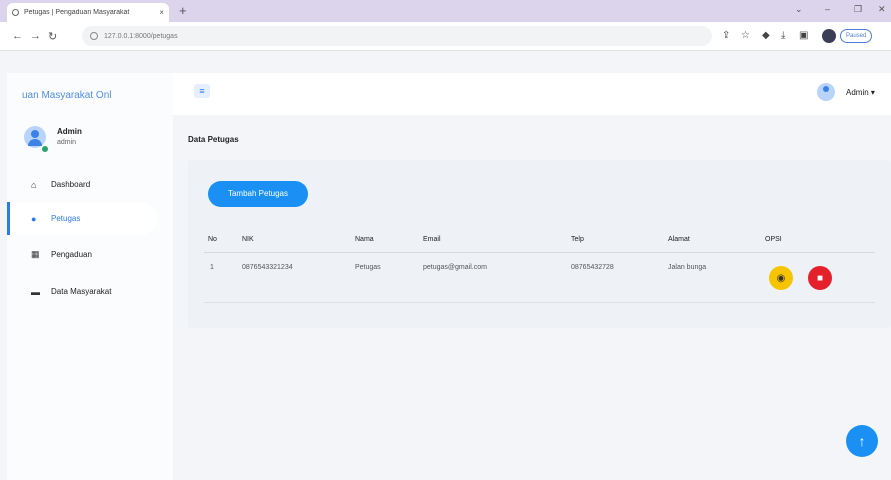 Image resolution: width=891 pixels, height=480 pixels. I want to click on page-title: Data Petugas, so click(213, 139).